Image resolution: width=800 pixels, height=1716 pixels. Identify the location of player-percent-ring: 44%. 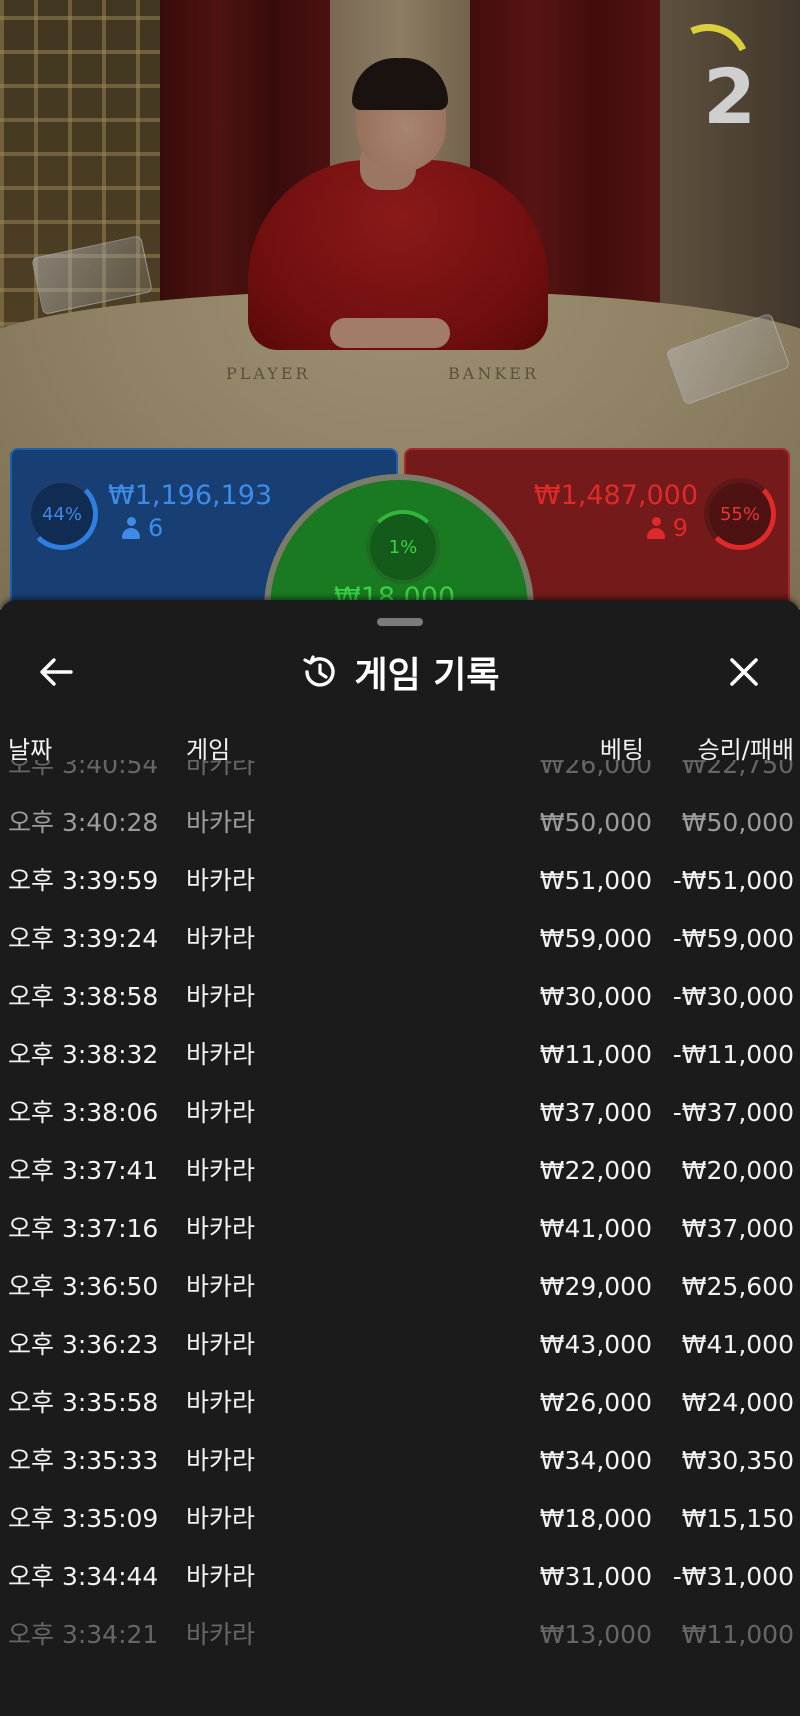
(62, 514).